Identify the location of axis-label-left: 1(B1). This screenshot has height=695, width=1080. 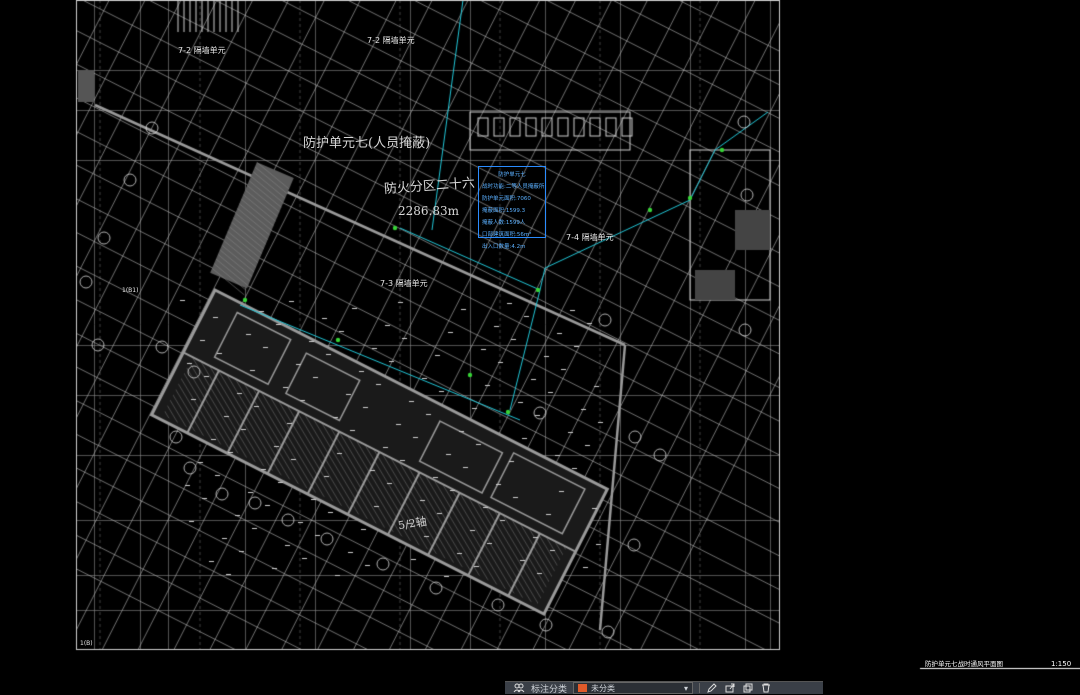
(130, 290).